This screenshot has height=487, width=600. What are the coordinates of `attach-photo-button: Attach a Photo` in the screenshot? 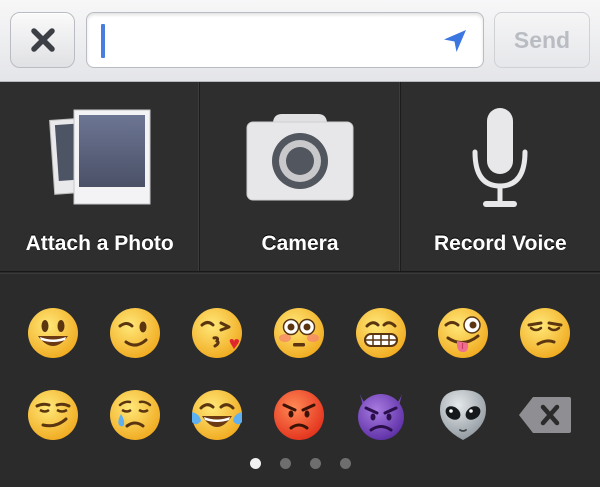 It's located at (100, 176).